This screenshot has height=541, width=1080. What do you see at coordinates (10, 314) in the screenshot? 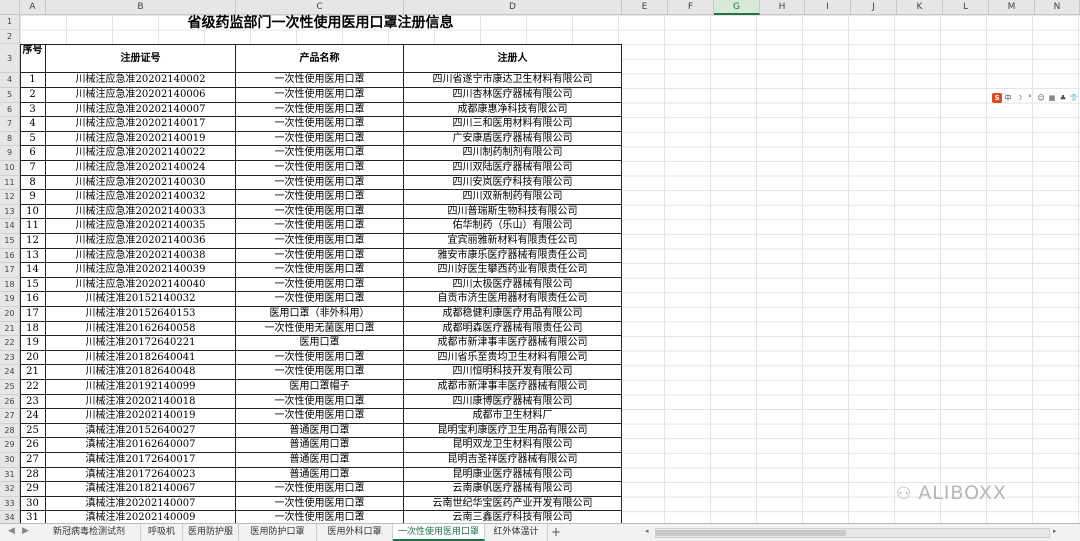
I see `row-header: 20` at bounding box center [10, 314].